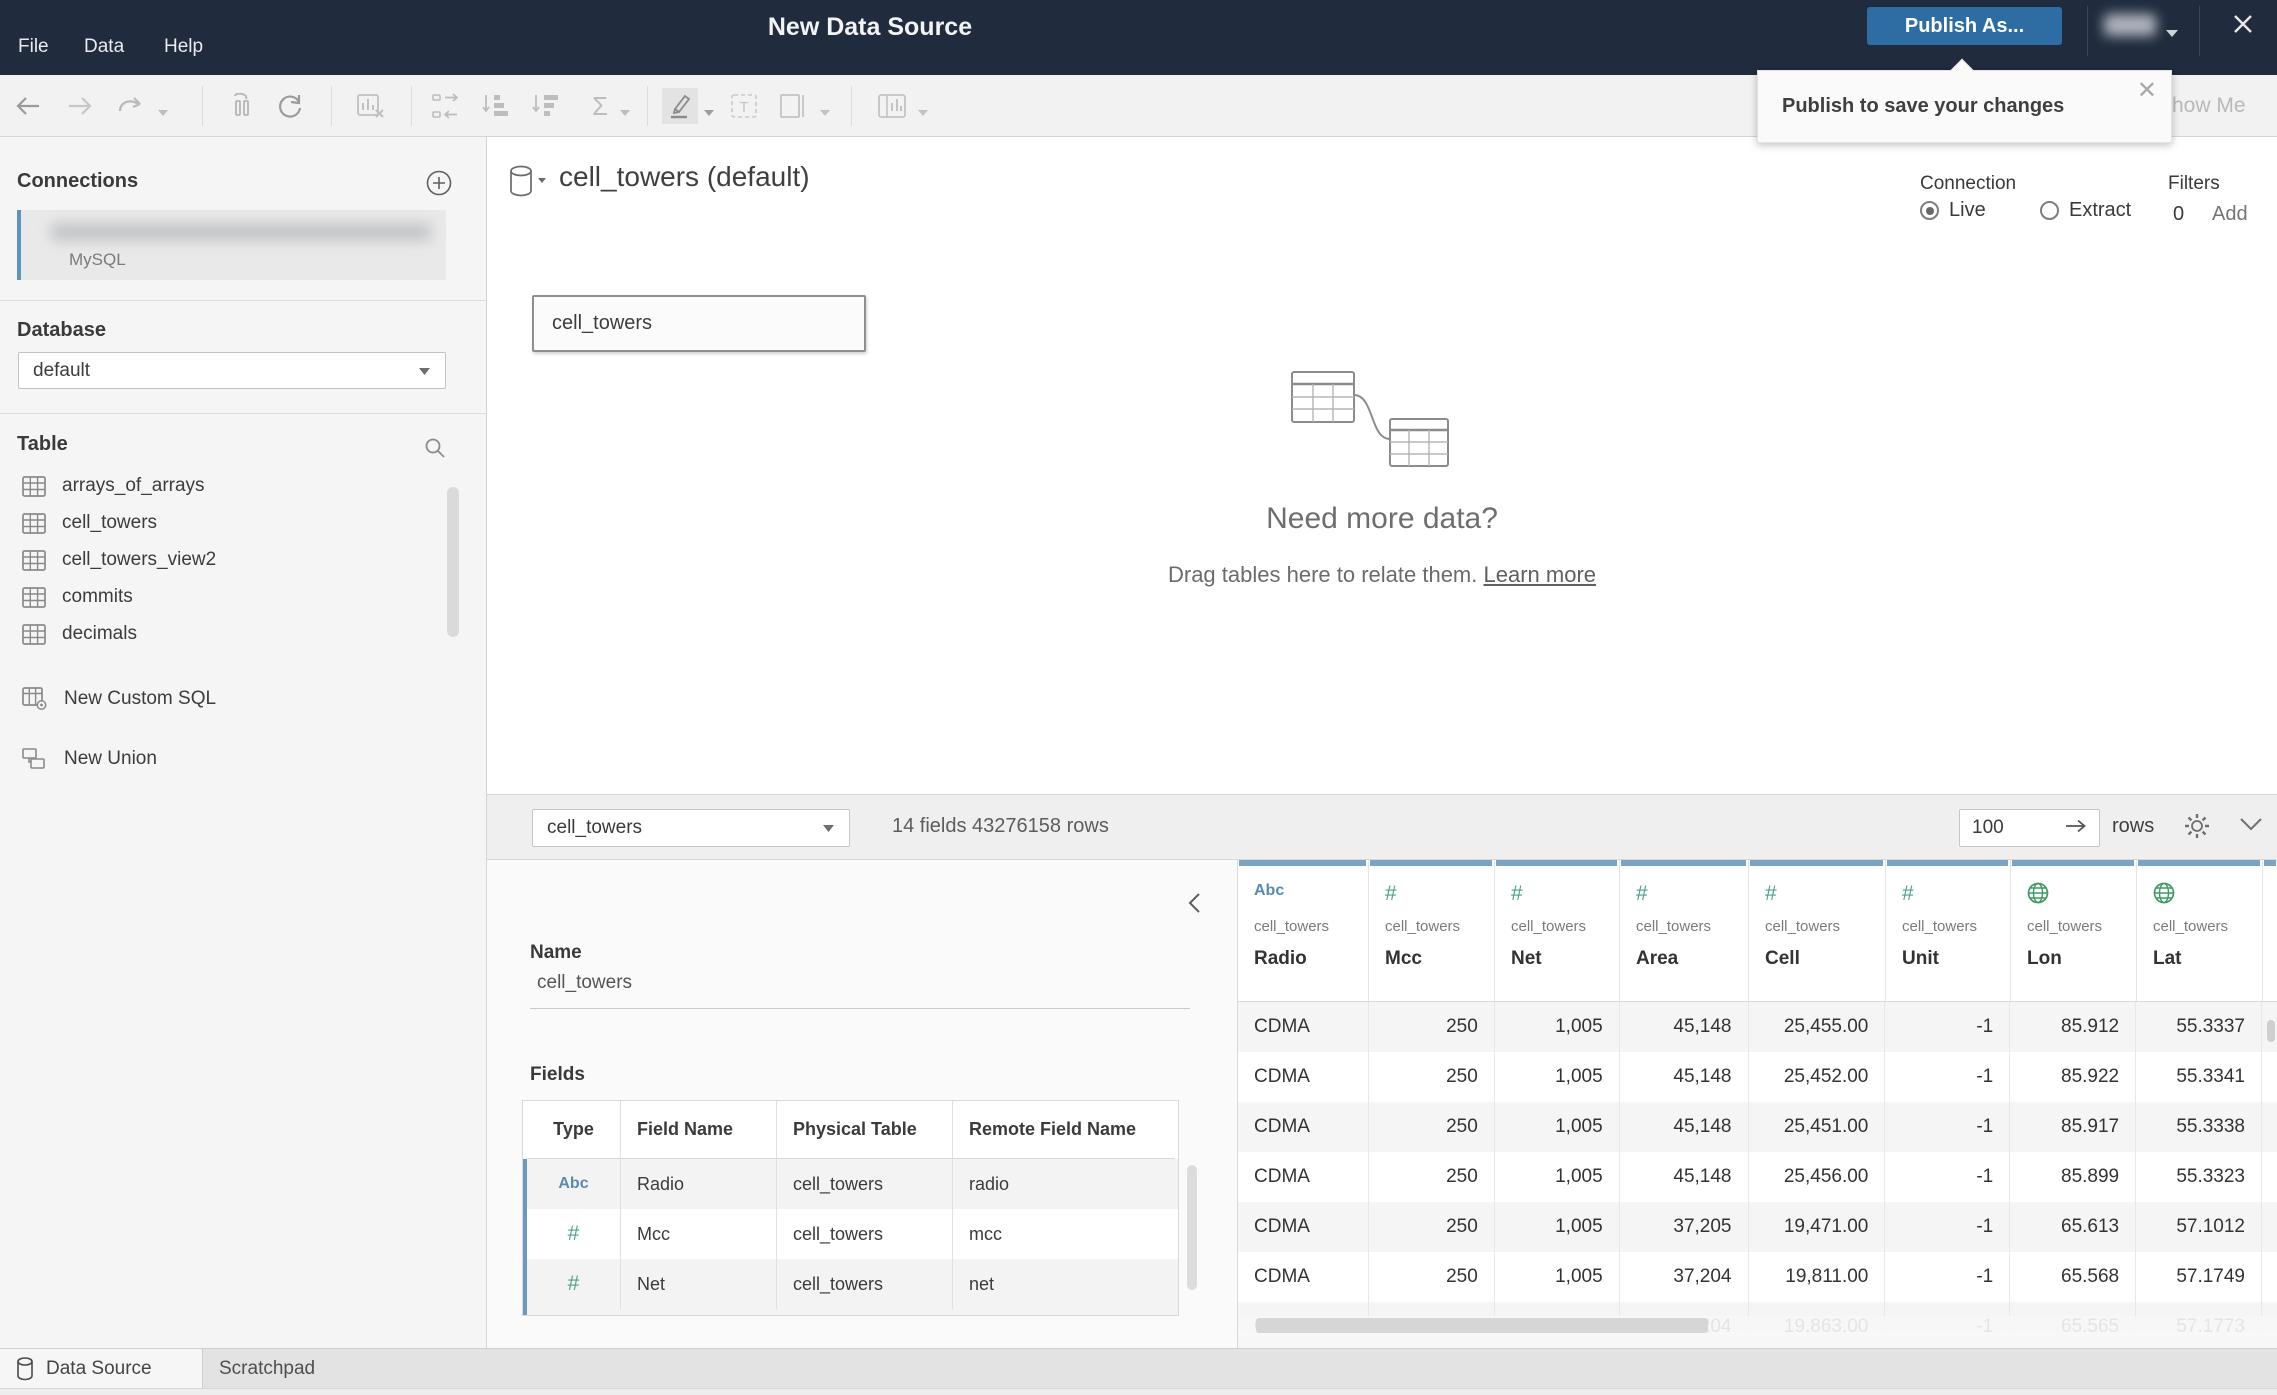 The width and height of the screenshot is (2277, 1395). Describe the element at coordinates (1817, 930) in the screenshot. I see `column-header-cell: # cell_towers Cell` at that location.